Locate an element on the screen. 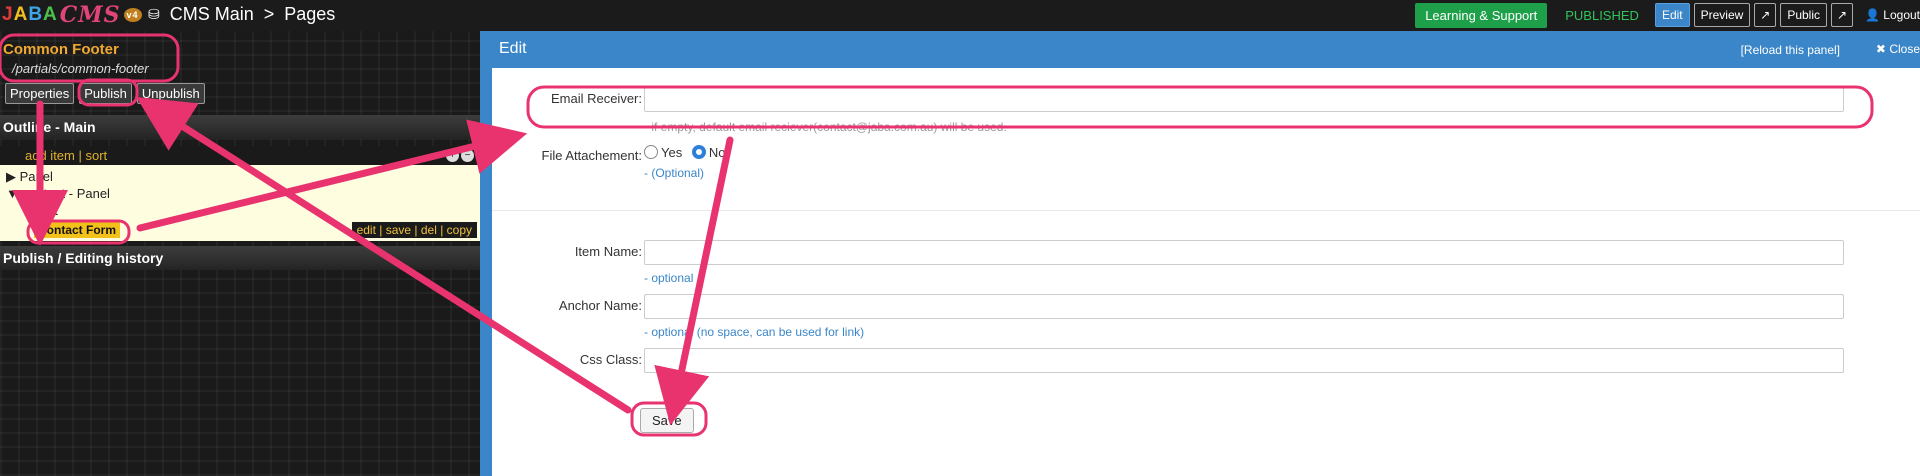 Image resolution: width=1920 pixels, height=476 pixels. breadcrumb-pages: Pages is located at coordinates (309, 14).